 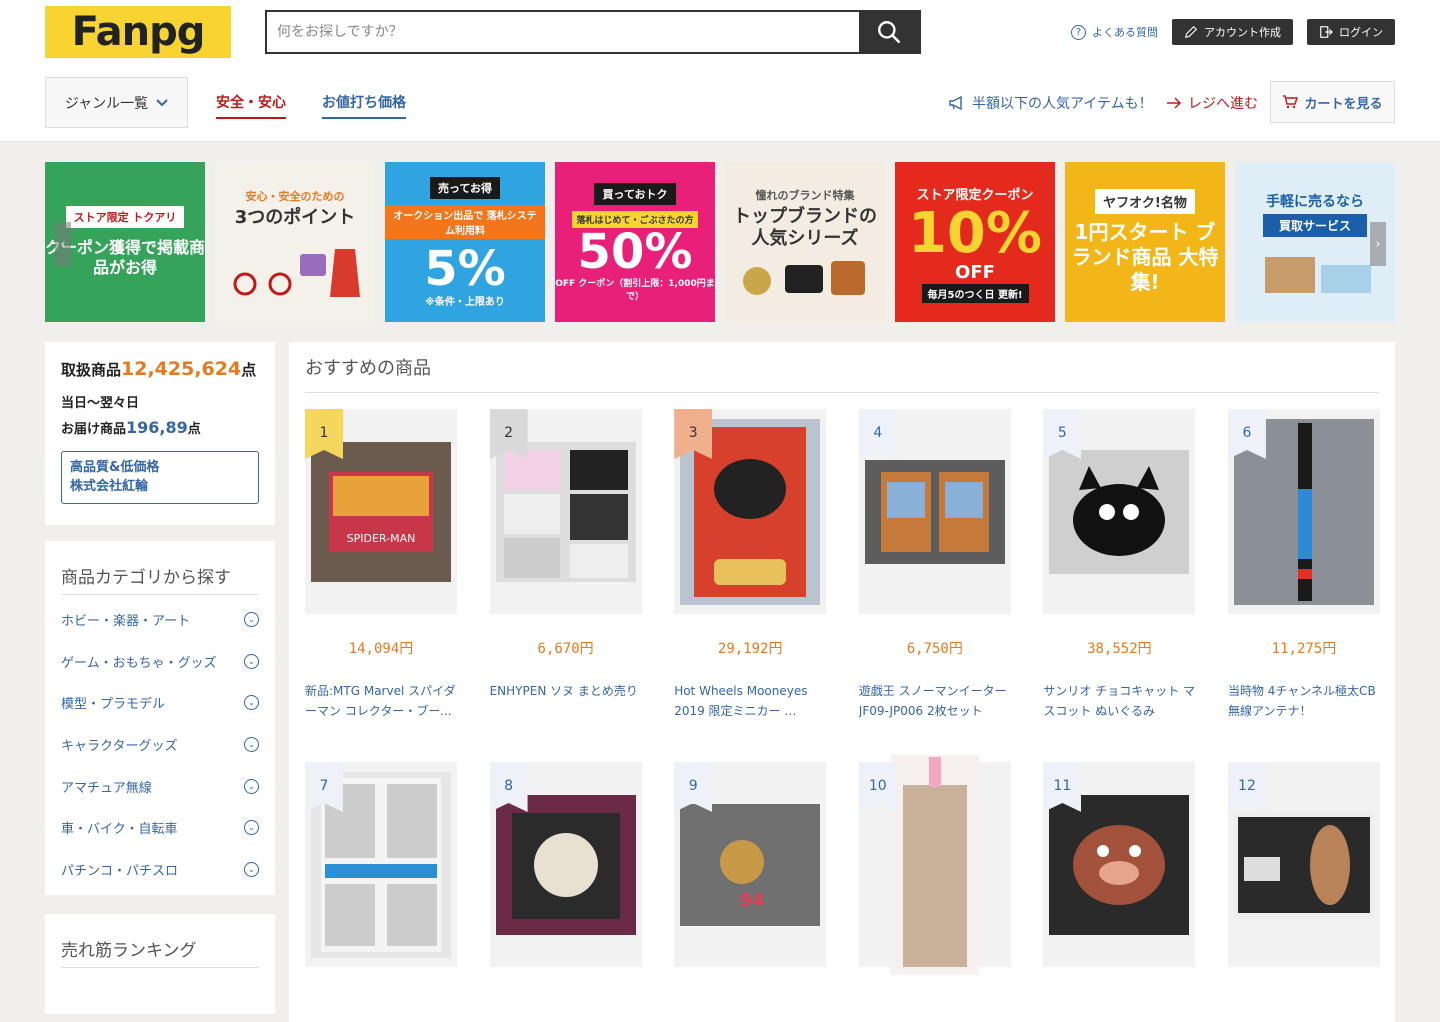 What do you see at coordinates (295, 242) in the screenshot?
I see `banner-safety-points: 安心・安全のための 3つのポイント` at bounding box center [295, 242].